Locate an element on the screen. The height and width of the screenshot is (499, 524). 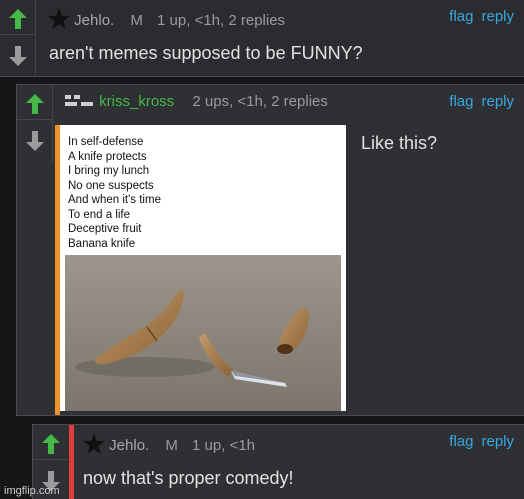
comment-text: now that's proper comedy! is located at coordinates (188, 478).